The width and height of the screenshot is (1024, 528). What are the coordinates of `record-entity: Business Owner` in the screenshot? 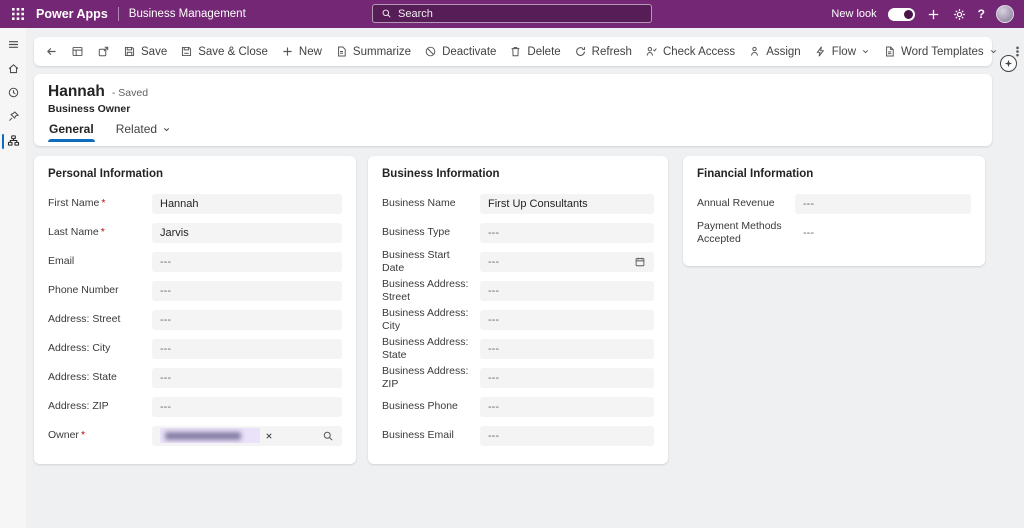 It's located at (89, 109).